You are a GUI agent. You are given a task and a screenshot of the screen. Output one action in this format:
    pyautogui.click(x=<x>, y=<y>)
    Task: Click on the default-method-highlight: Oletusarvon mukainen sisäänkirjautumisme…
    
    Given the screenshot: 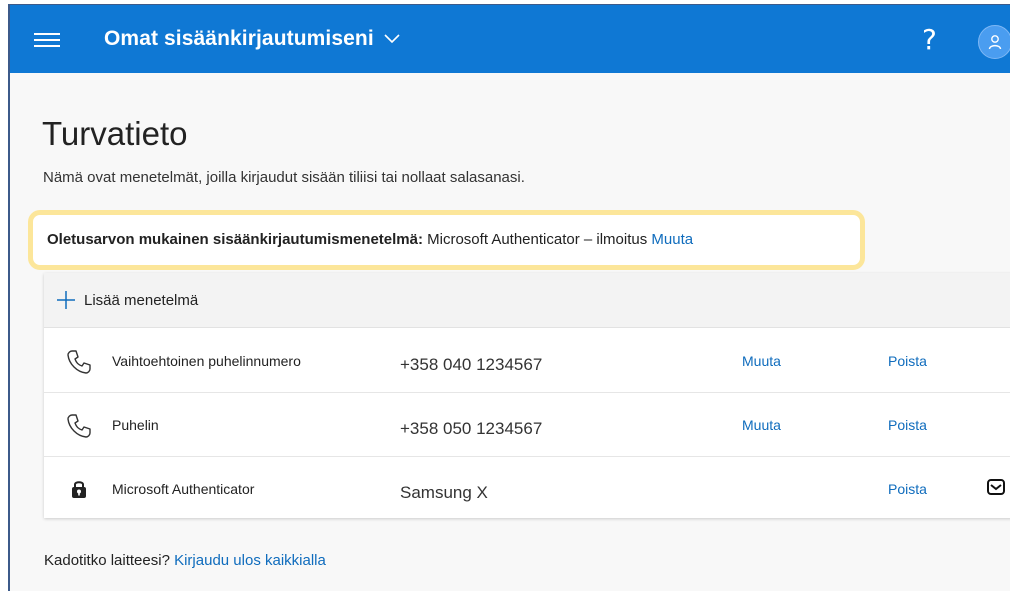 What is the action you would take?
    pyautogui.click(x=446, y=240)
    